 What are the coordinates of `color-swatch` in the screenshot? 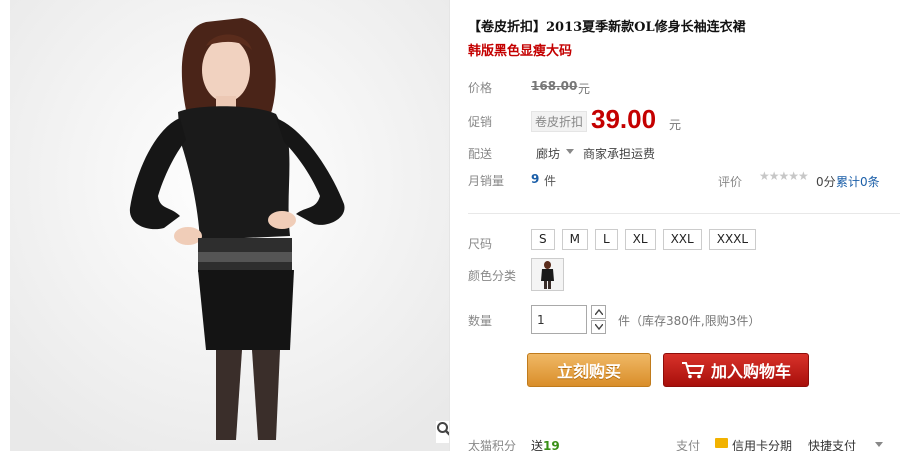 It's located at (547, 274).